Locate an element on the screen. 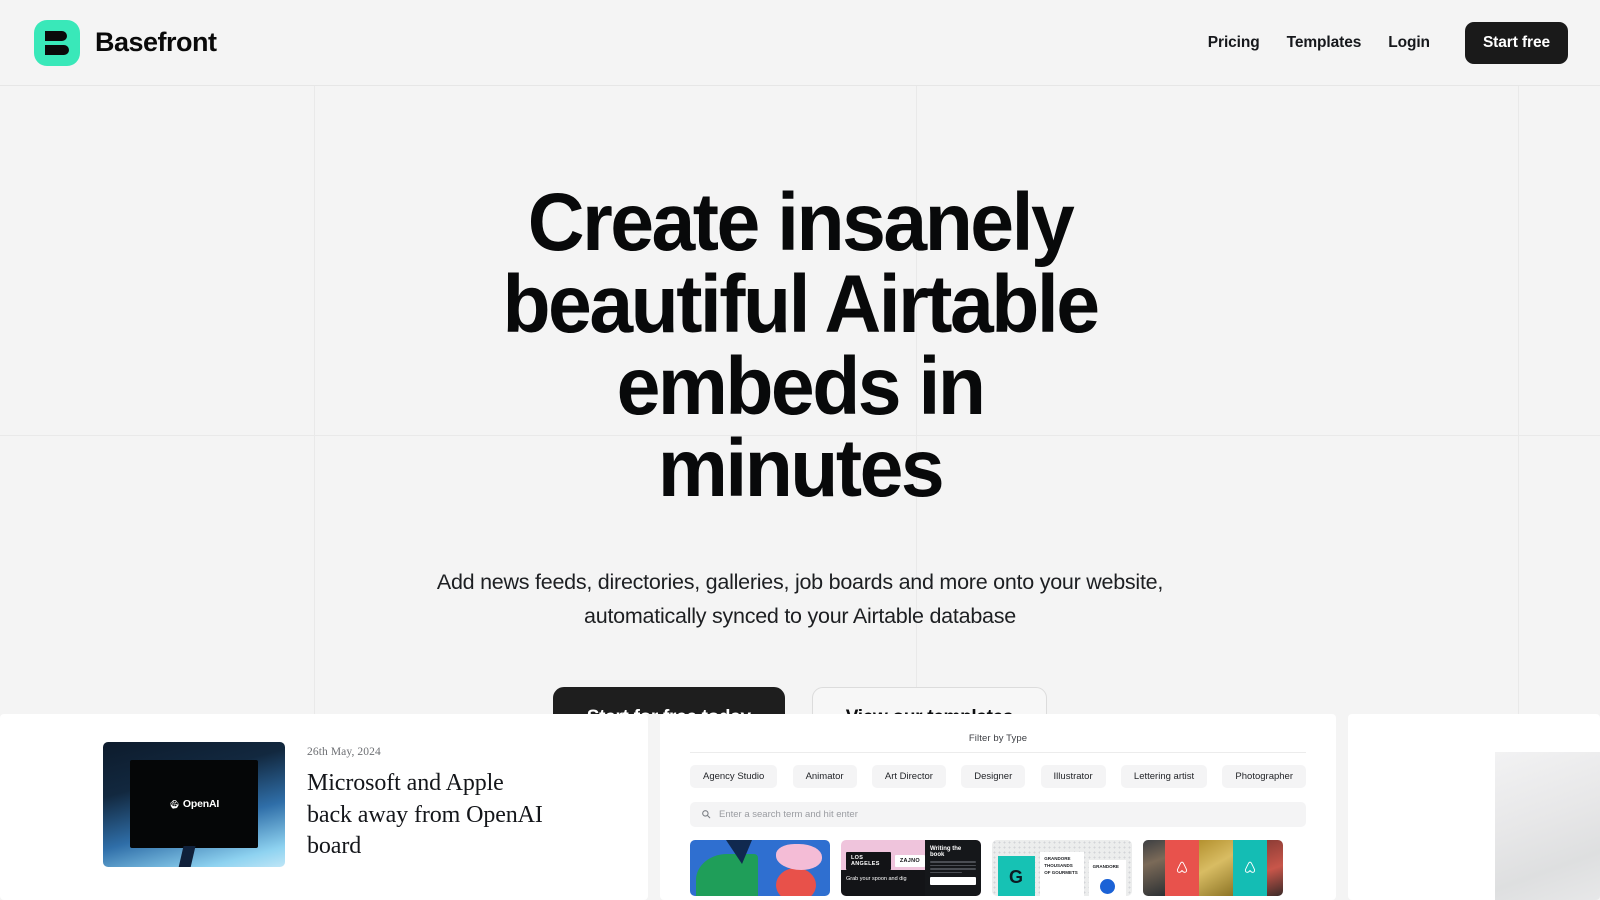 The height and width of the screenshot is (900, 1600). search-input: Enter a search term and hit enter is located at coordinates (998, 814).